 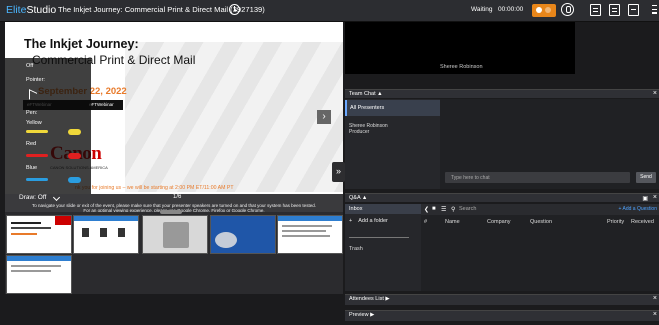 I want to click on chevron-left-icon: ❮, so click(x=426, y=209).